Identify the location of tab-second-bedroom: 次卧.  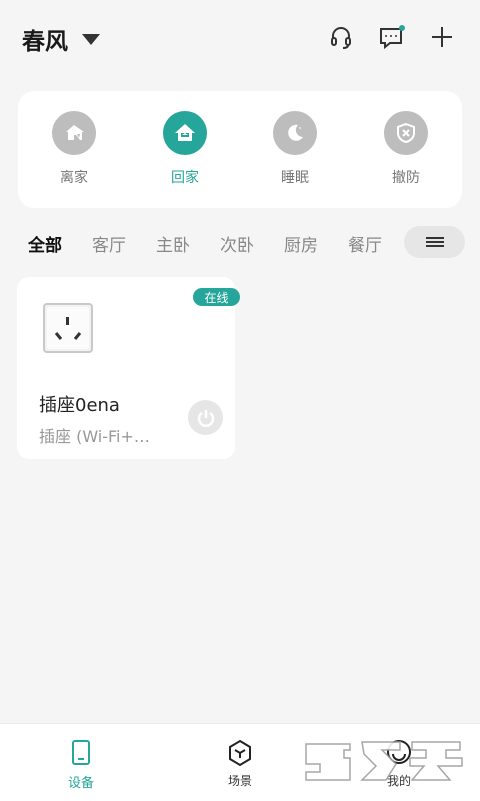
(237, 243).